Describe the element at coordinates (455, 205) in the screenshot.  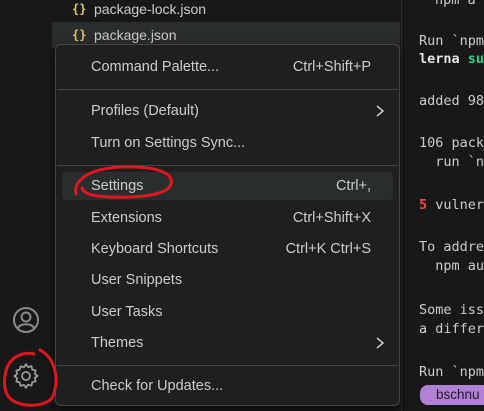
I see `terminal-text: vulner` at that location.